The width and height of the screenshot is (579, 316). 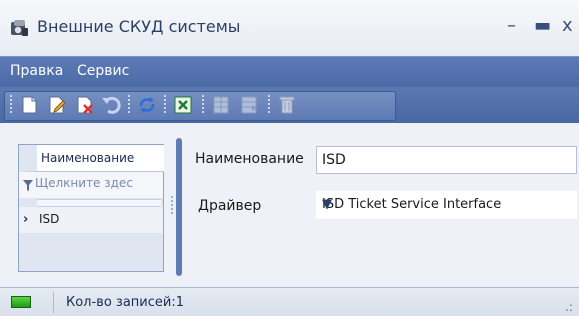 What do you see at coordinates (125, 302) in the screenshot?
I see `record-count: Кол-во записей:1` at bounding box center [125, 302].